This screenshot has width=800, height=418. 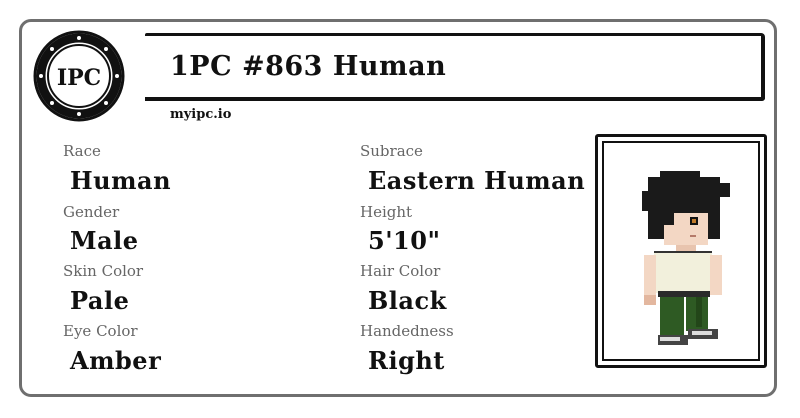 What do you see at coordinates (406, 360) in the screenshot?
I see `handedness-value: Right` at bounding box center [406, 360].